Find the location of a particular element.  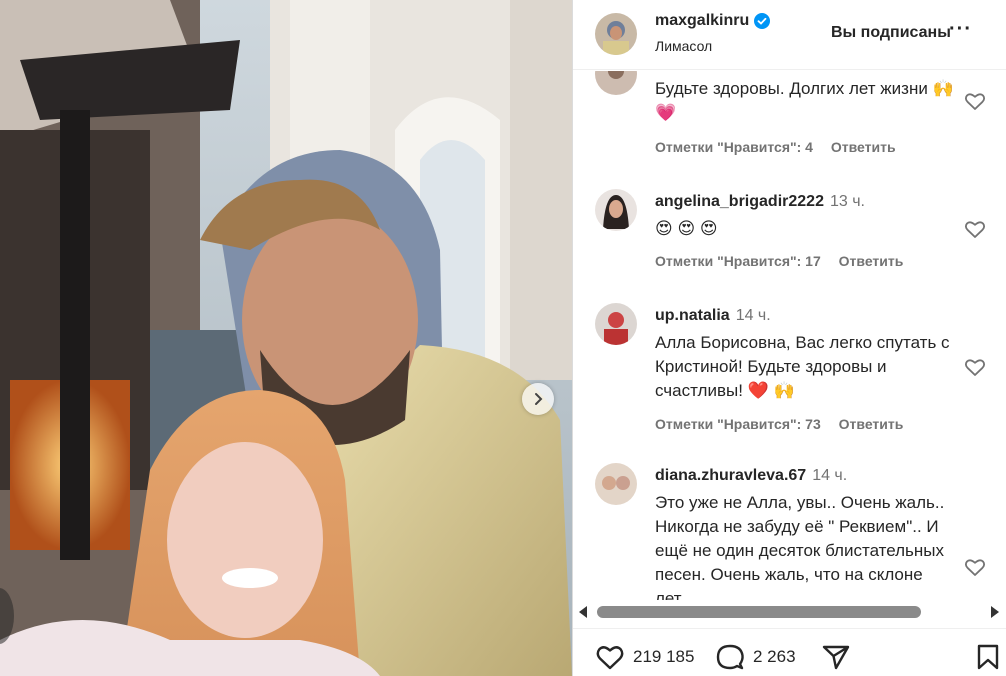

comment-meta: Отметки "Нравится": 4 Ответить is located at coordinates (782, 147).